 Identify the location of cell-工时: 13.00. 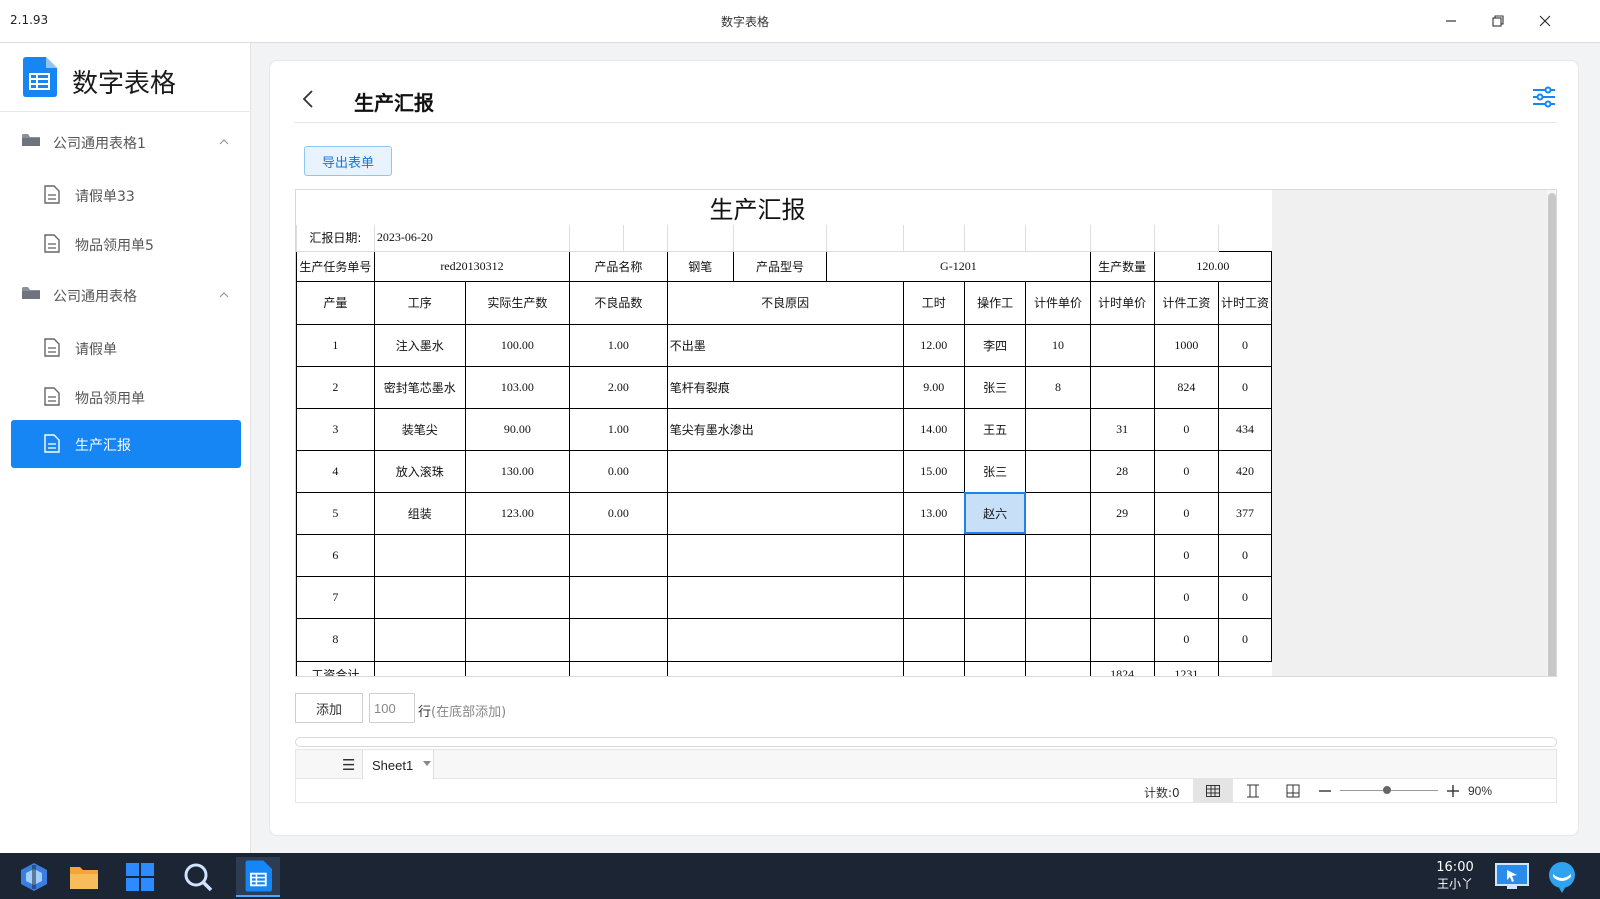
(933, 513).